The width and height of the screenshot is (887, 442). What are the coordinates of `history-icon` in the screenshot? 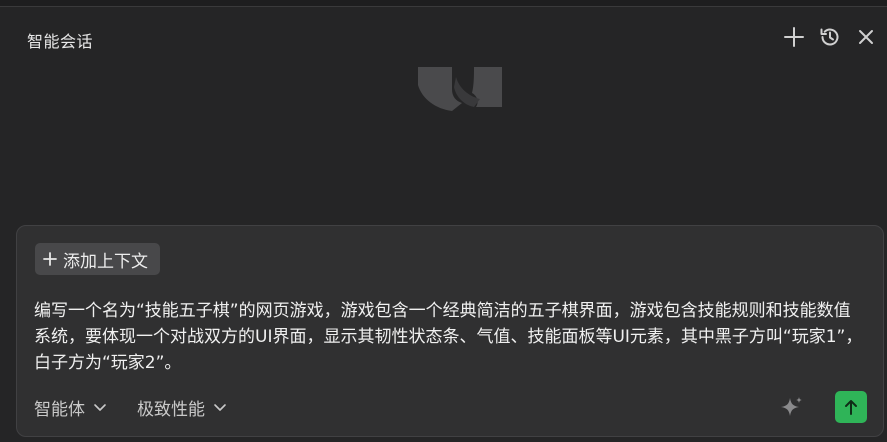 It's located at (829, 37).